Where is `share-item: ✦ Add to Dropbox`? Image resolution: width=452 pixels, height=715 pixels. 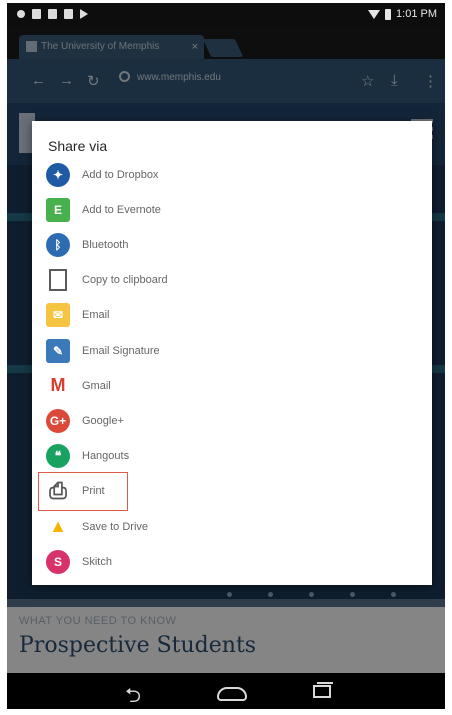 share-item: ✦ Add to Dropbox is located at coordinates (190, 174).